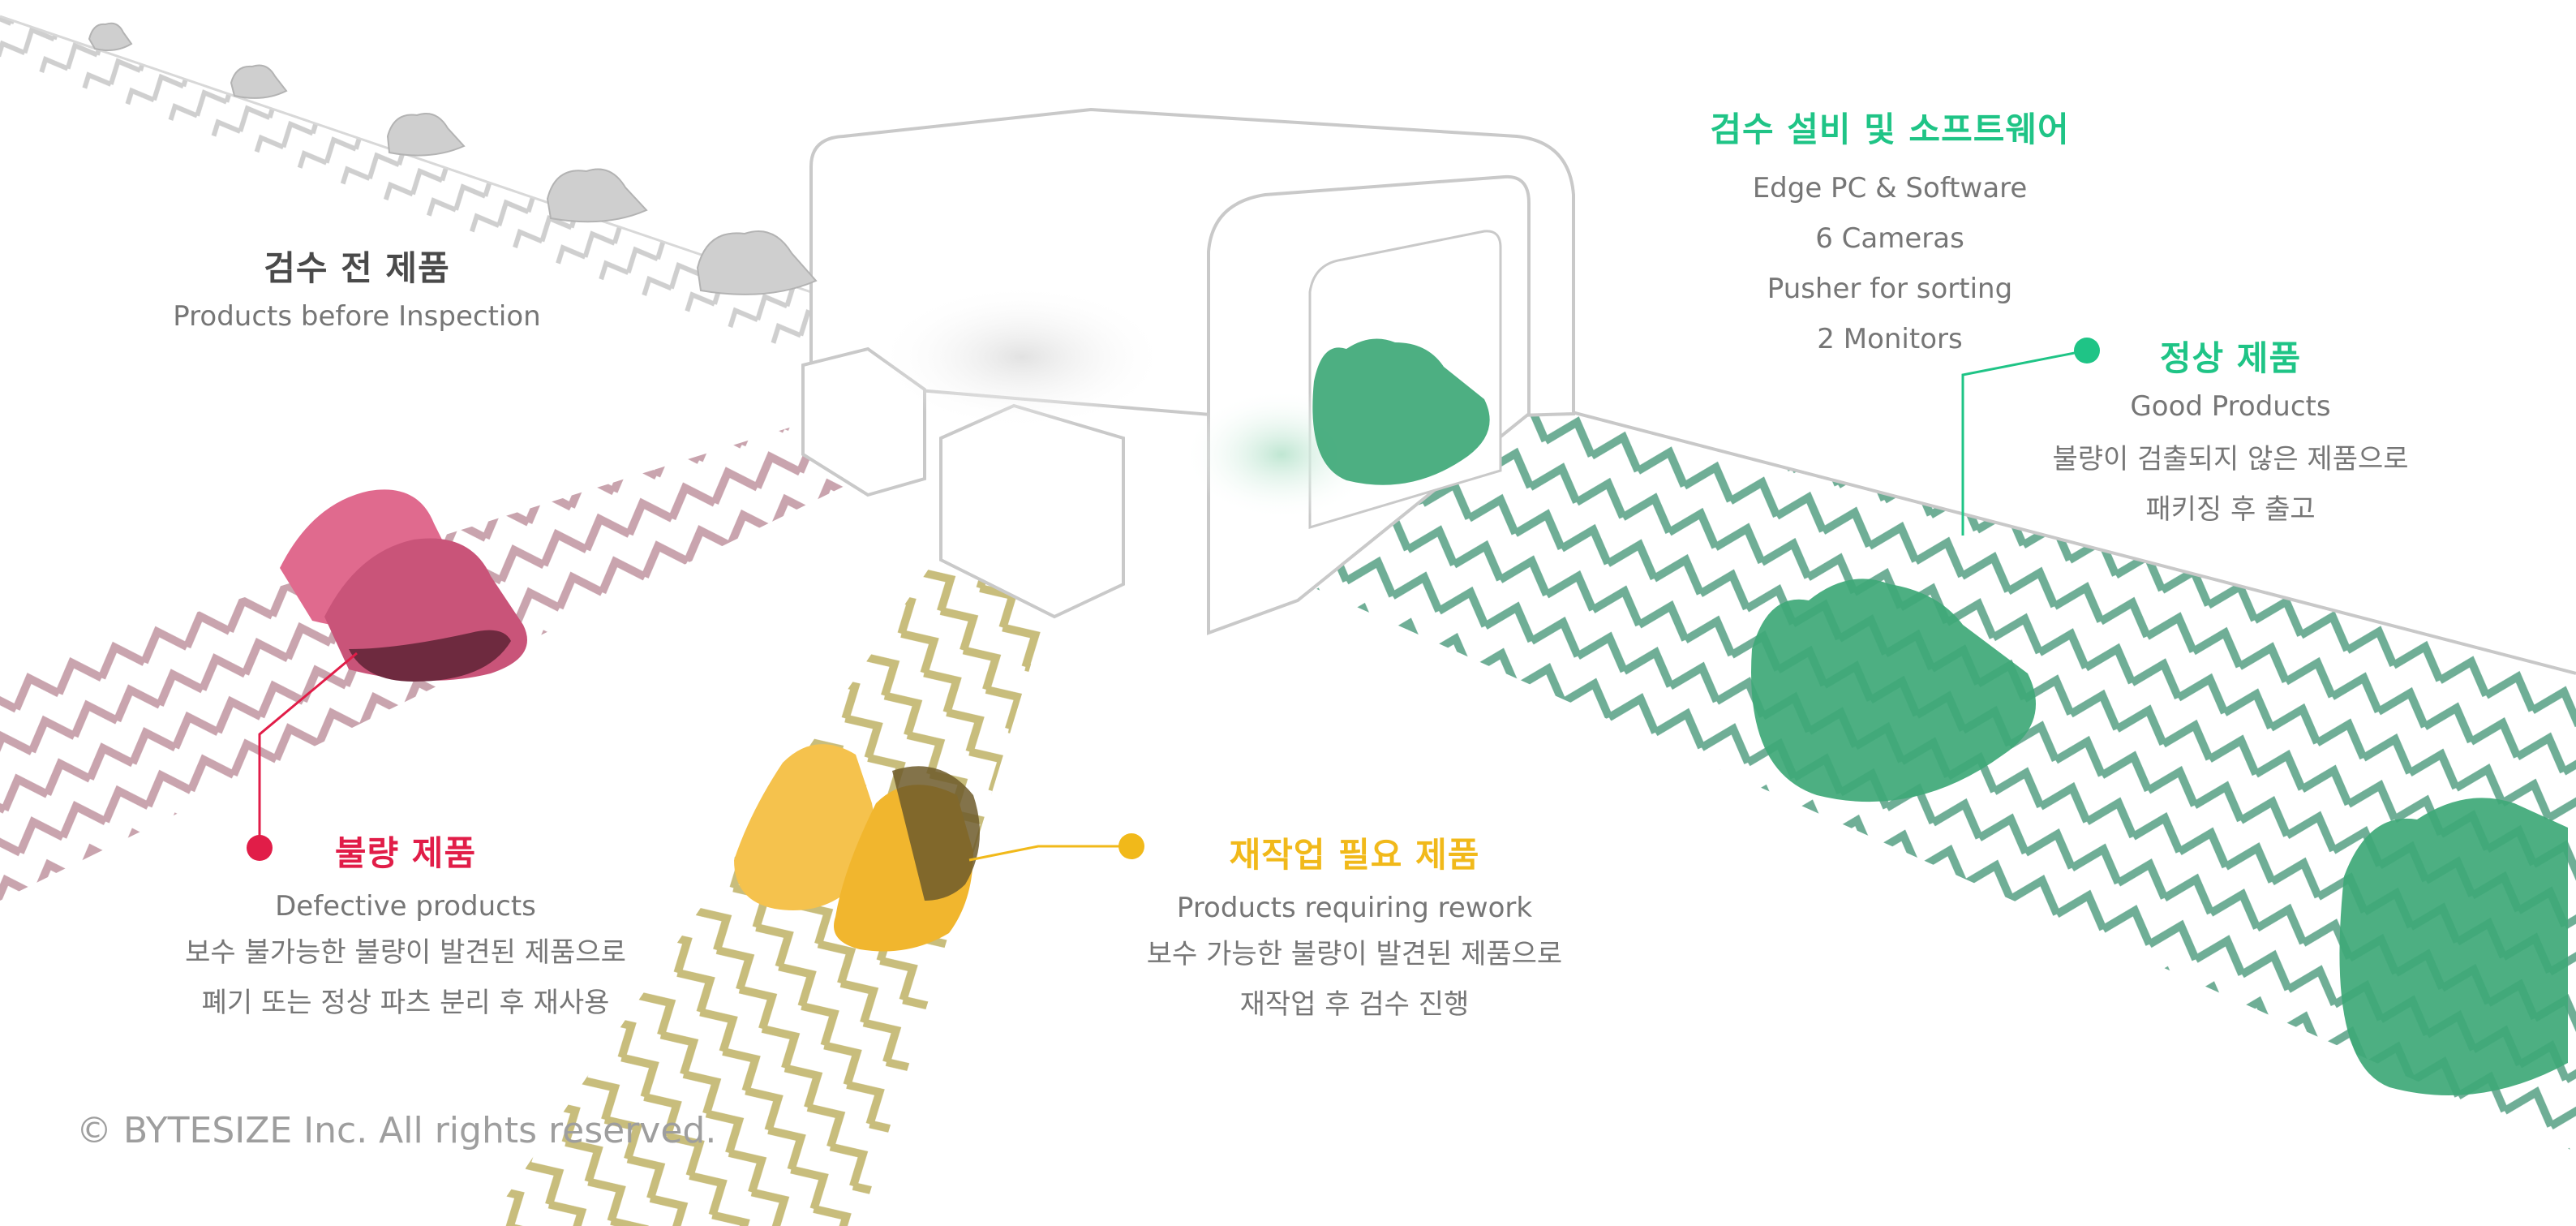  I want to click on good-title: 정상 제품, so click(2230, 358).